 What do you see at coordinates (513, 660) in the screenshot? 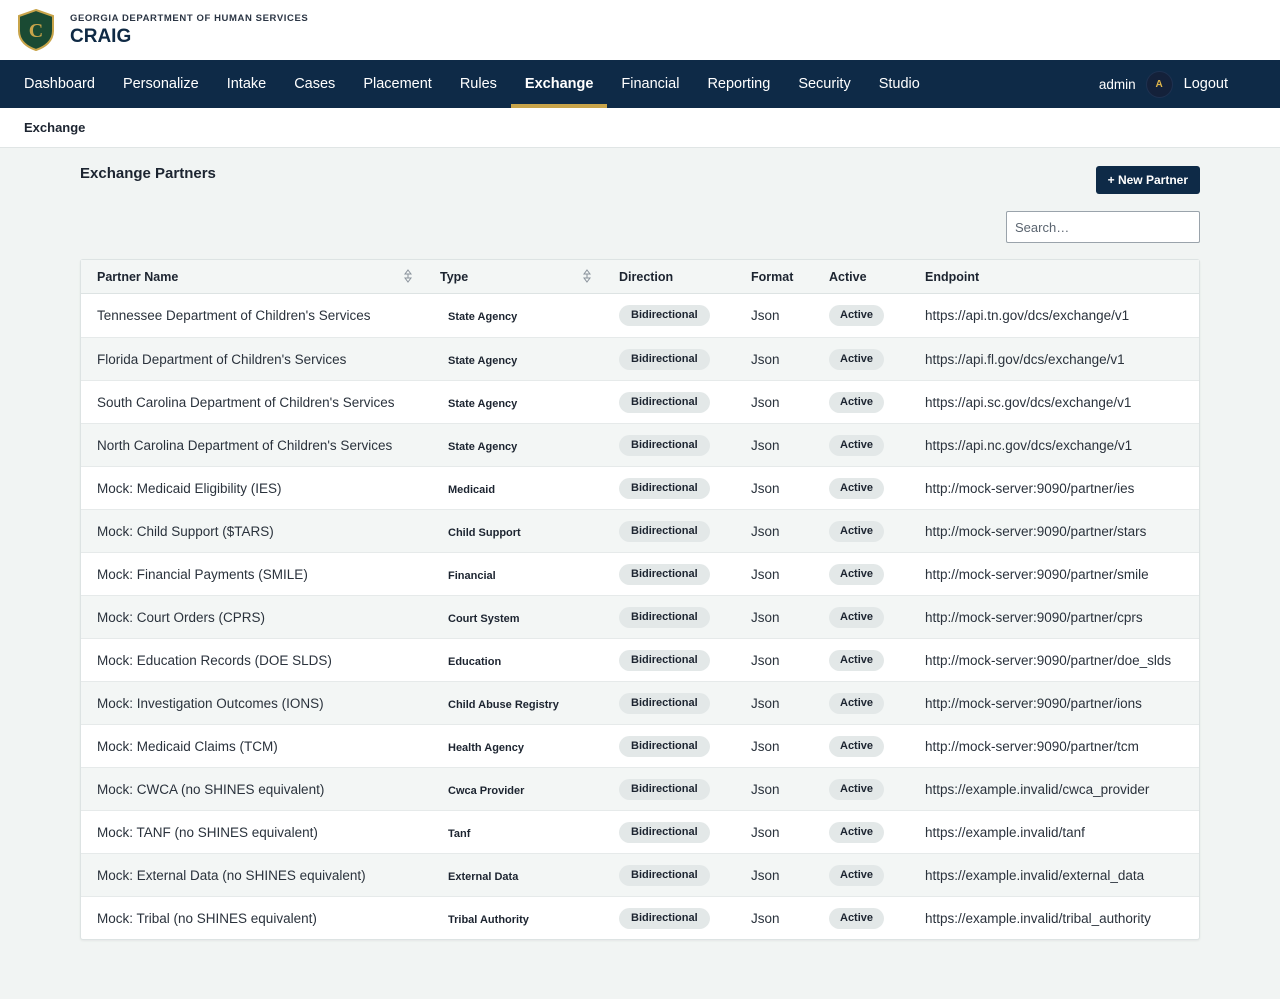
I see `partner-type-cell: Education` at bounding box center [513, 660].